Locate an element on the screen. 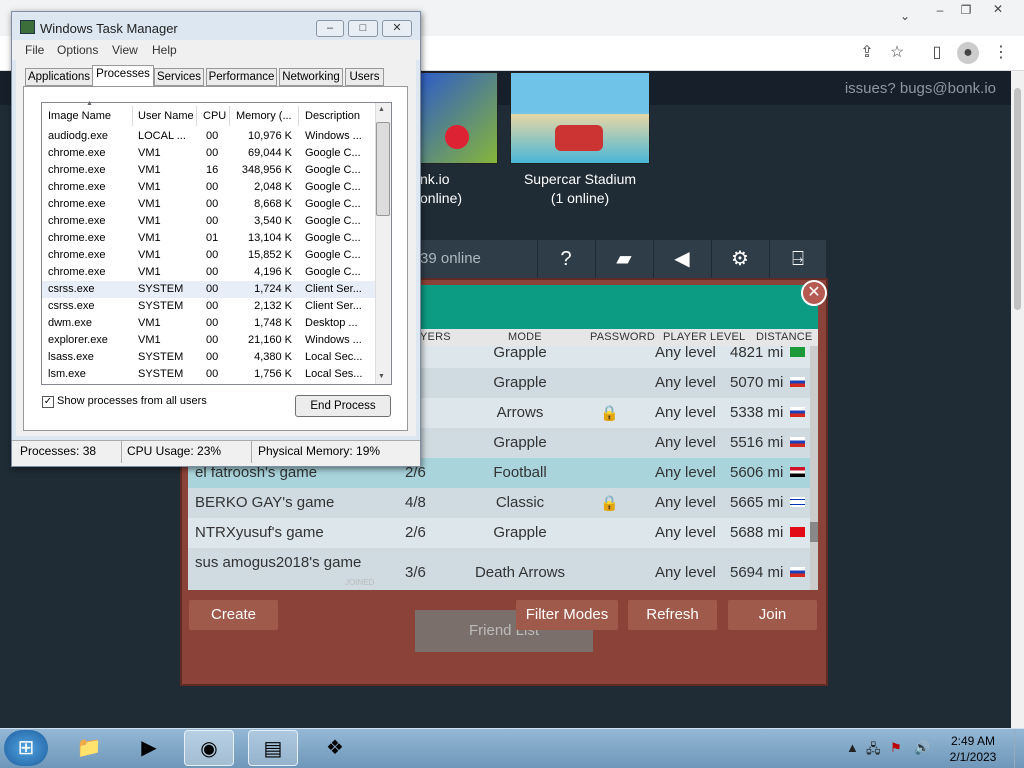 Image resolution: width=1024 pixels, height=768 pixels. tm-menu-help: Help is located at coordinates (164, 50).